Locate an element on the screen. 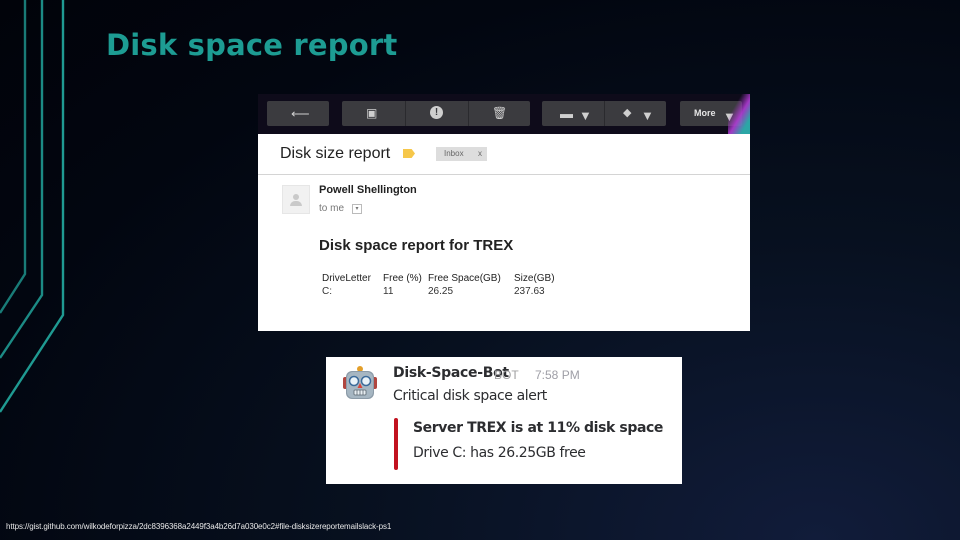  report-spam-icon: ! is located at coordinates (436, 112).